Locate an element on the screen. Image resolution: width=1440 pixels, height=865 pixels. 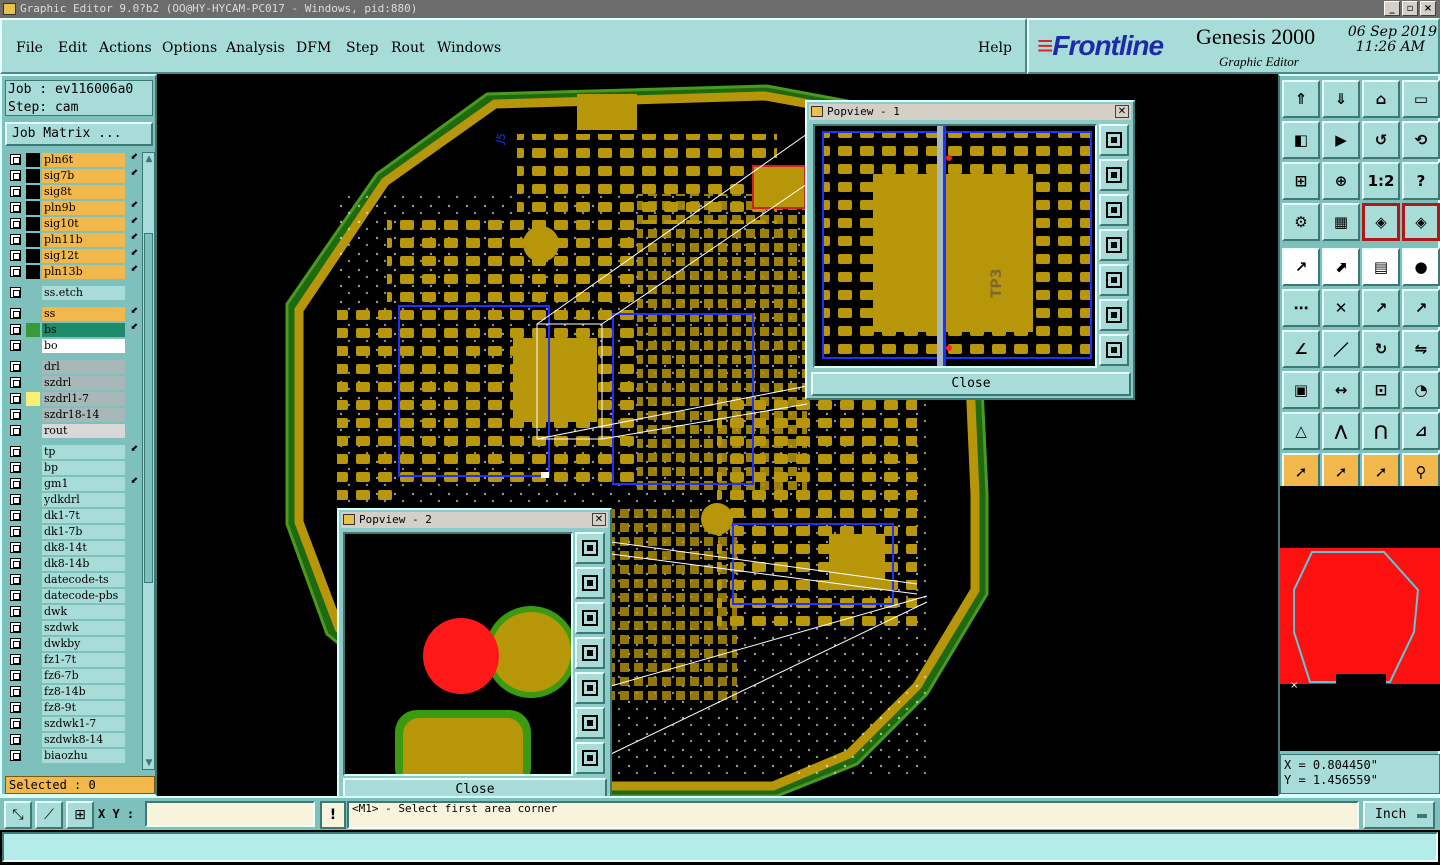
popview-1-left-icon is located at coordinates (1114, 245).